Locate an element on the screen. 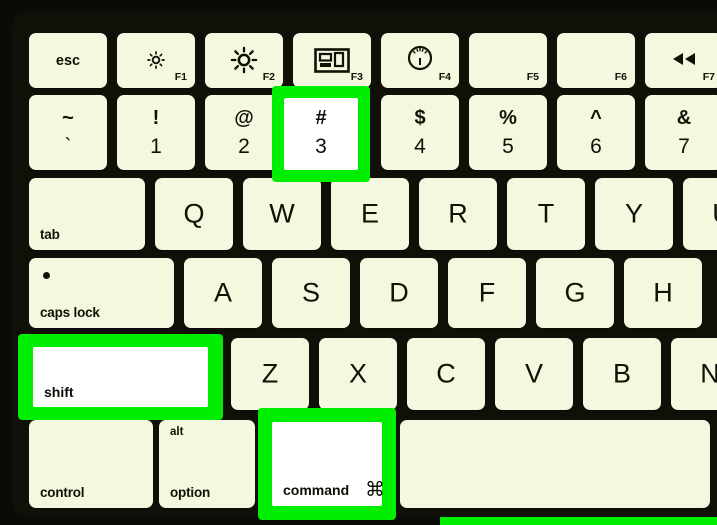 The image size is (717, 525). key-4: $ 4 is located at coordinates (420, 132).